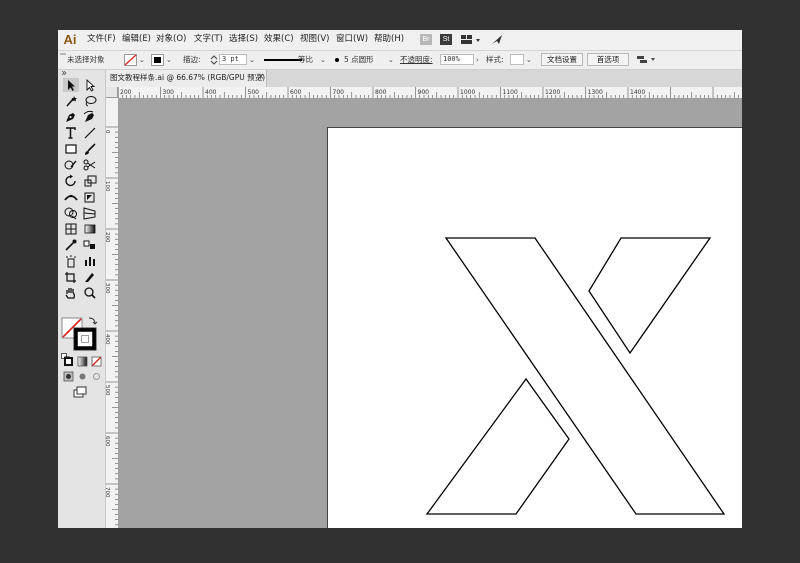  What do you see at coordinates (90, 181) in the screenshot?
I see `scale-tool-icon` at bounding box center [90, 181].